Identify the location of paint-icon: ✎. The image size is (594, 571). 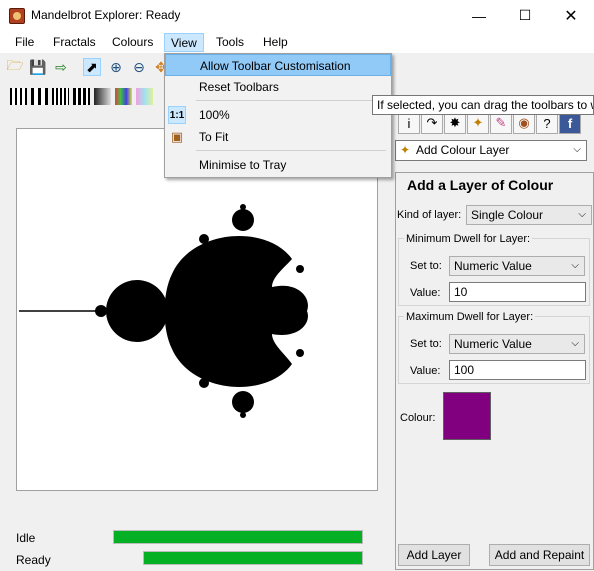
(501, 123).